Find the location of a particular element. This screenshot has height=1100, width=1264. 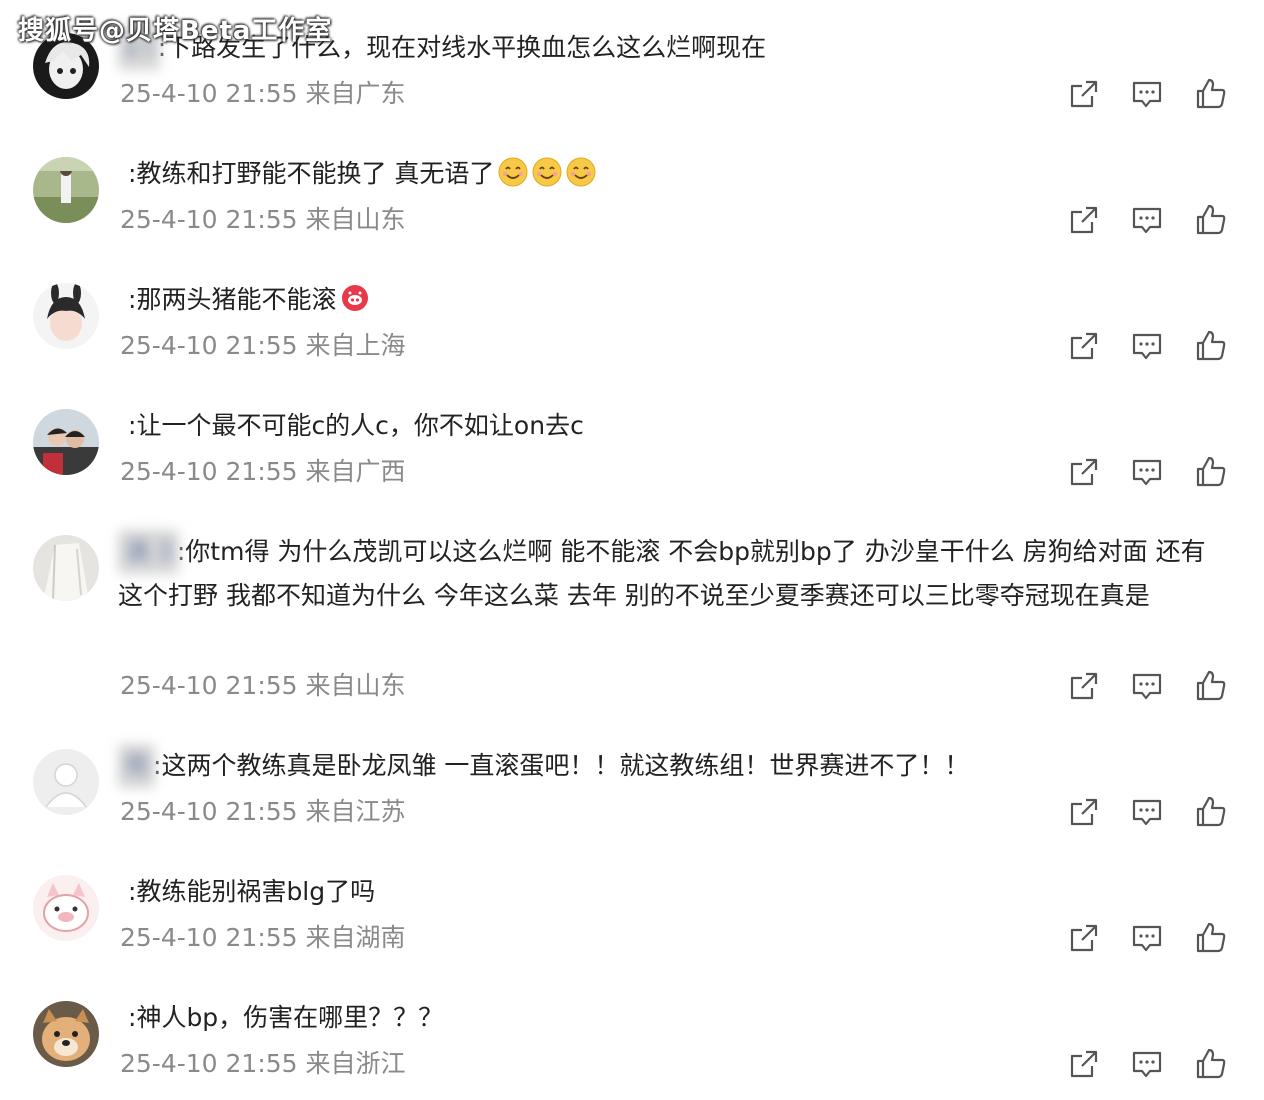

pig-emoji is located at coordinates (355, 298).